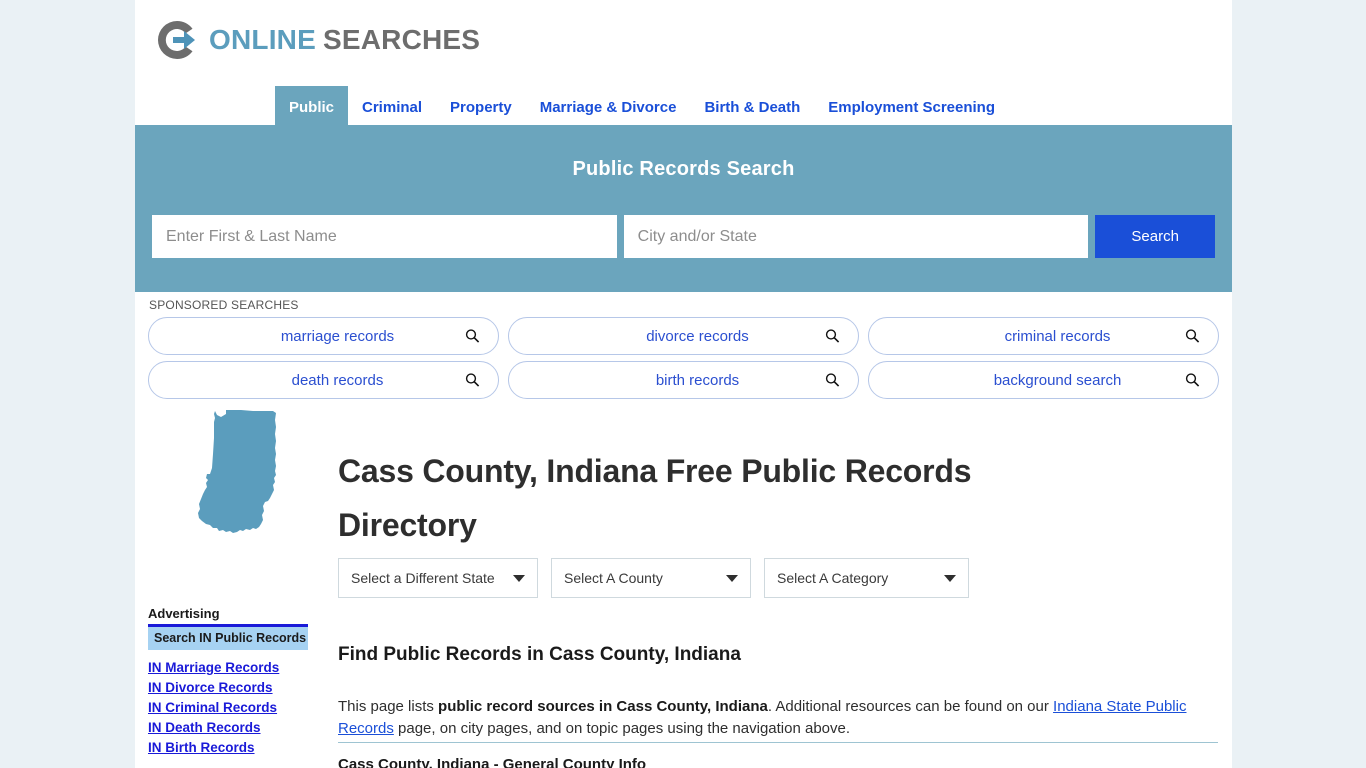 The width and height of the screenshot is (1366, 768). What do you see at coordinates (423, 578) in the screenshot?
I see `state-select-value: Select a Different State` at bounding box center [423, 578].